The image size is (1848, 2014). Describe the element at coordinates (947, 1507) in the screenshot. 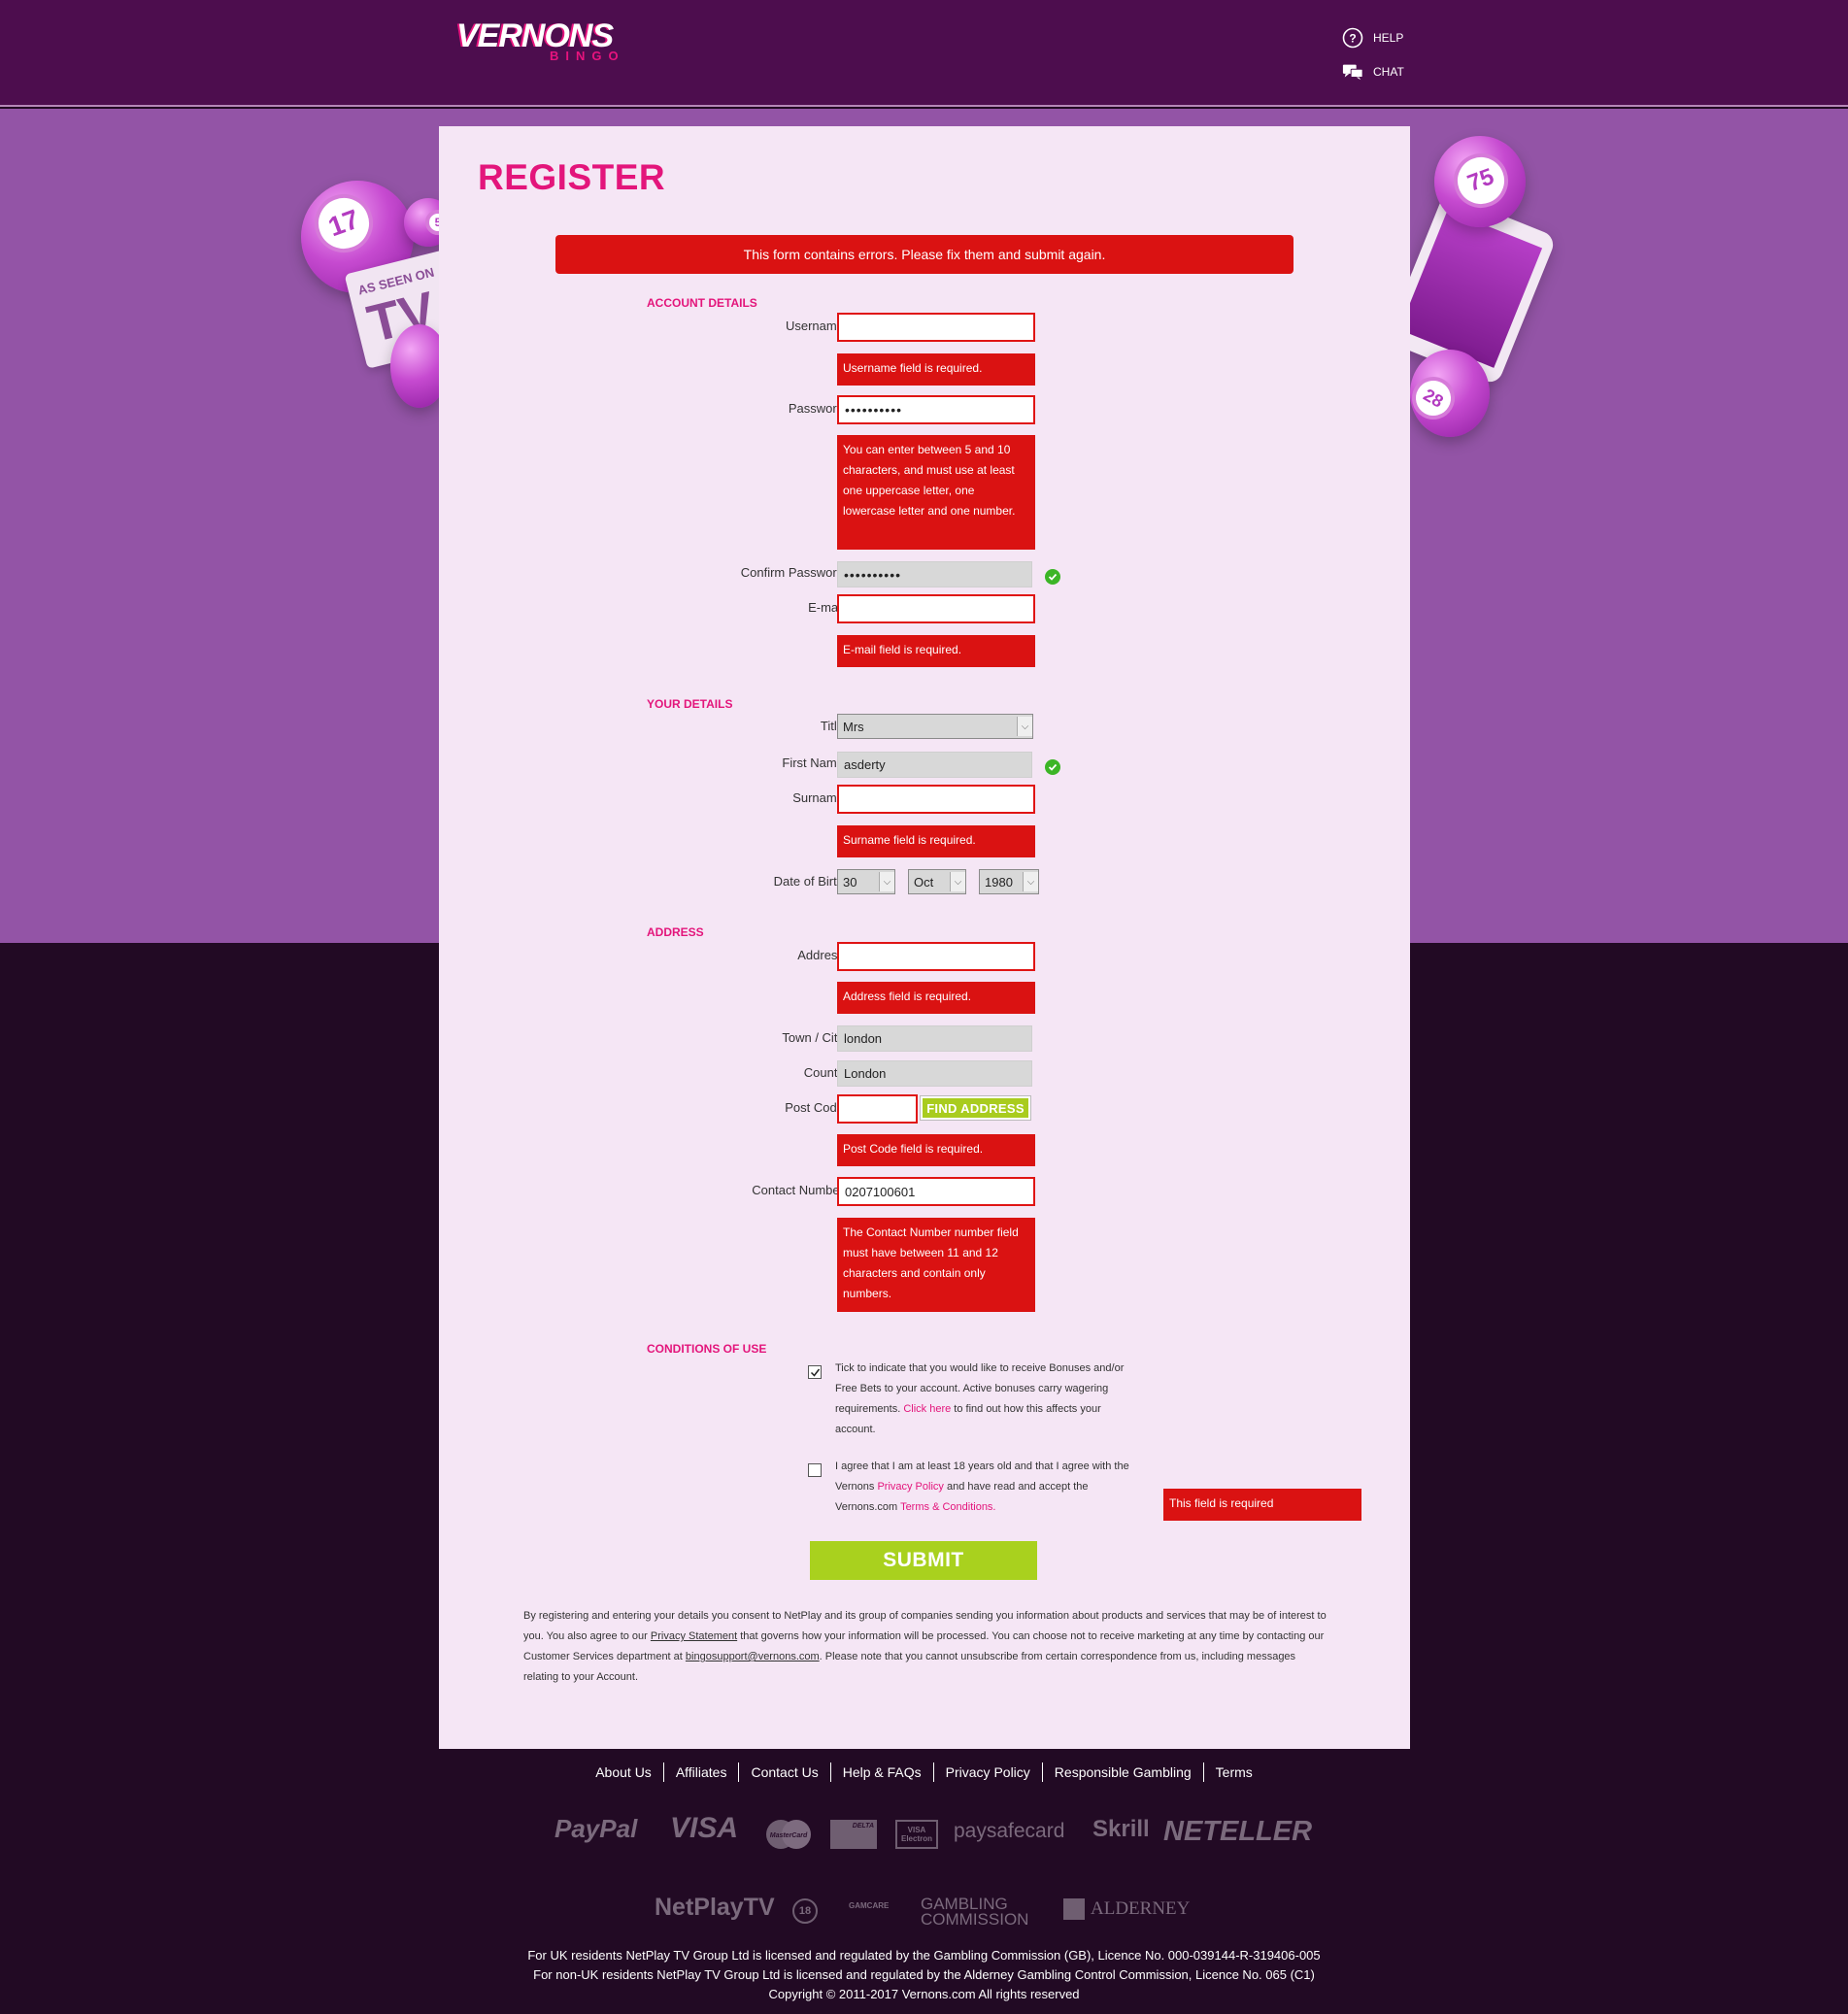

I see `terms-conditions-link: Terms & Conditions.` at that location.